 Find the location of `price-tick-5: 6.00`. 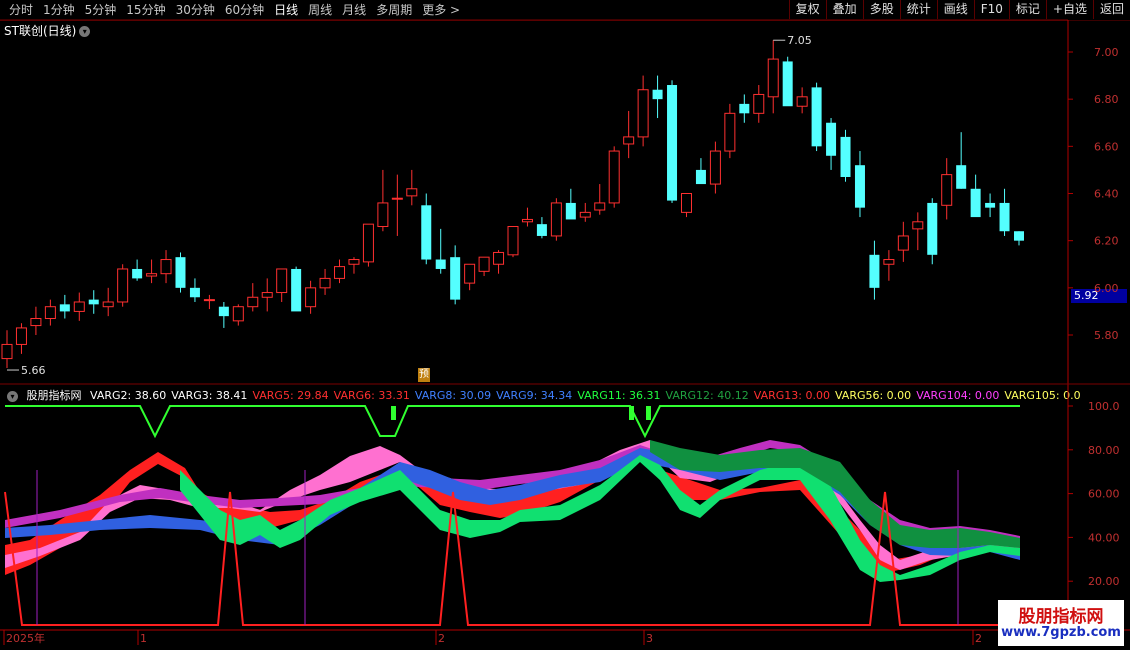

price-tick-5: 6.00 is located at coordinates (1106, 288).